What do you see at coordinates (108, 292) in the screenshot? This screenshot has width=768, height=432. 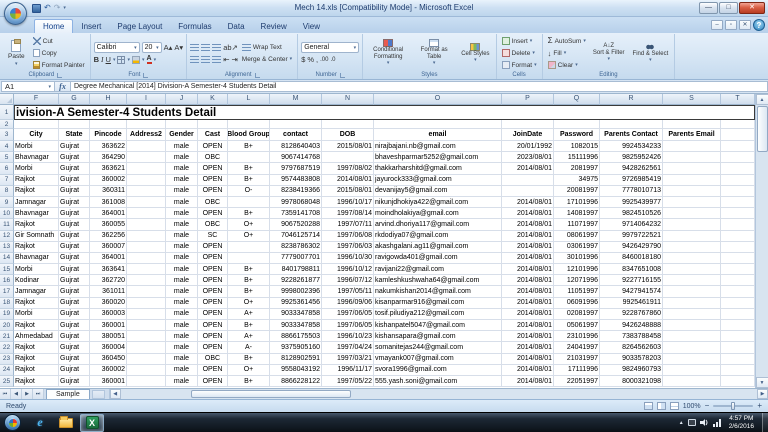 I see `cell: 361011` at bounding box center [108, 292].